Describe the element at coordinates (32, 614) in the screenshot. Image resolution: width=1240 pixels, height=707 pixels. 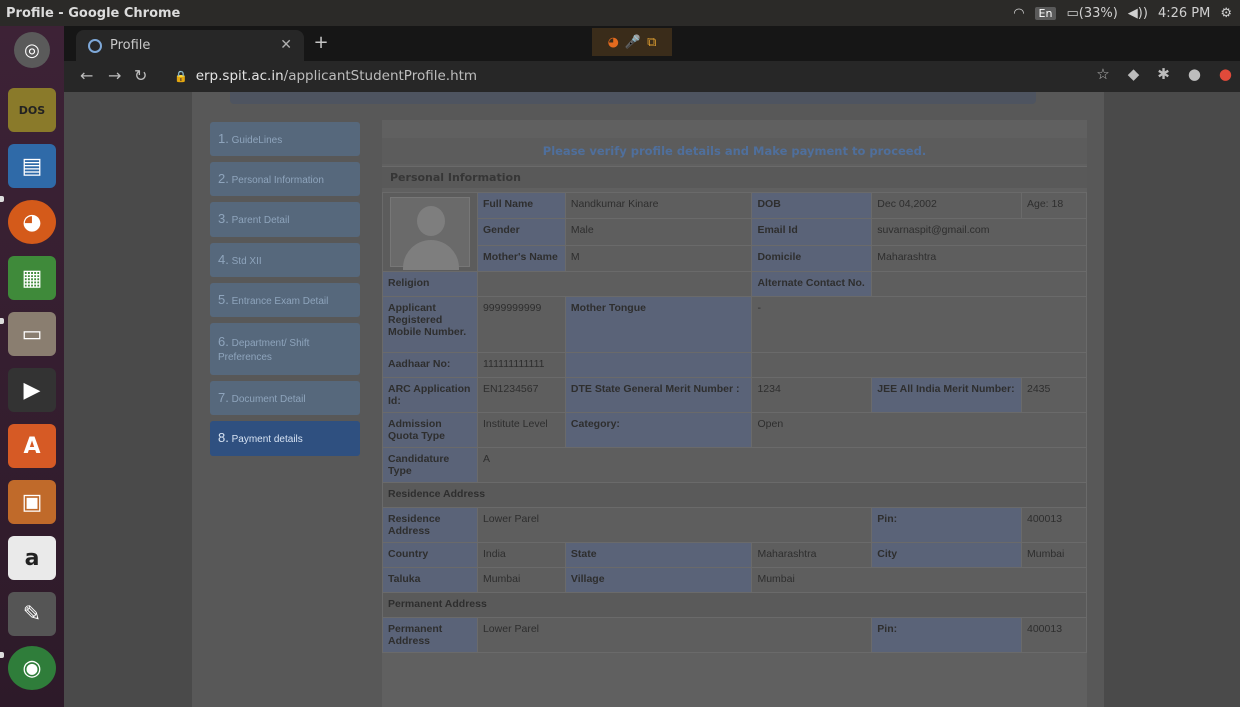
I see `settings-icon: ✎` at that location.